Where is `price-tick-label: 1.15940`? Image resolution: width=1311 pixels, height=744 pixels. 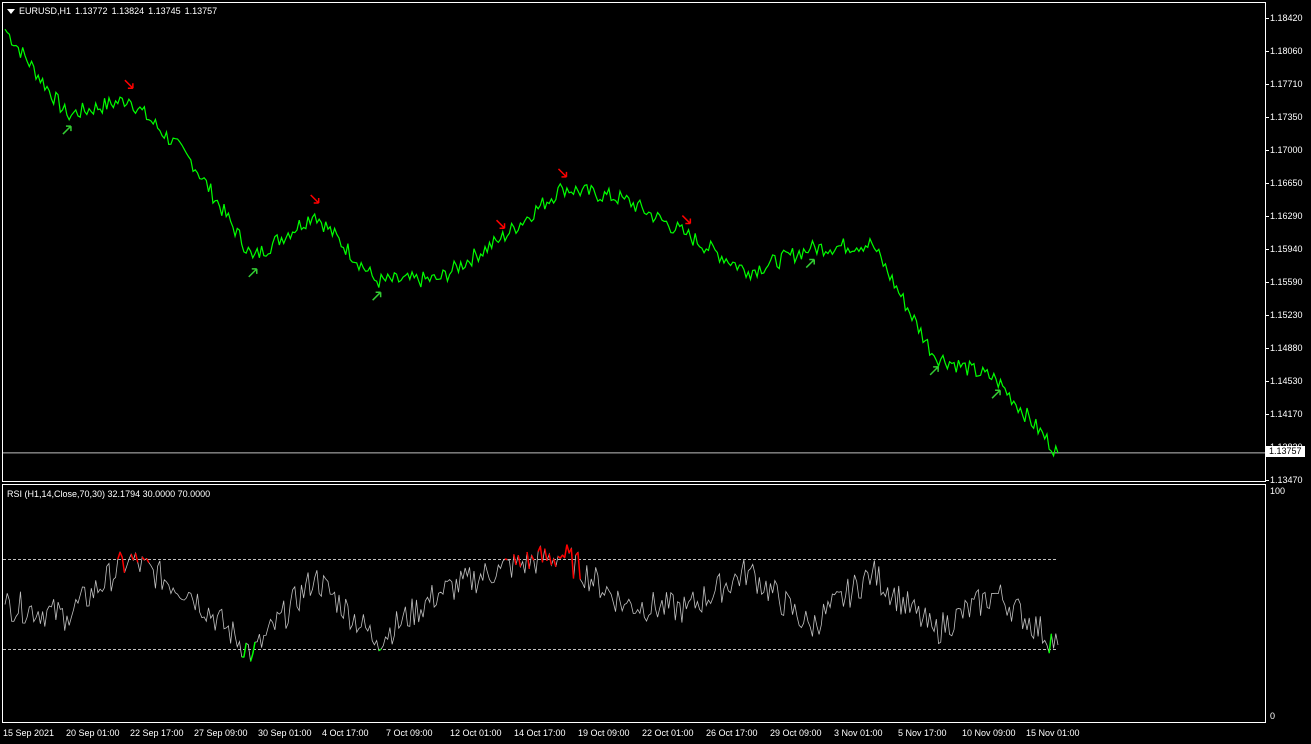
price-tick-label: 1.15940 is located at coordinates (1284, 249).